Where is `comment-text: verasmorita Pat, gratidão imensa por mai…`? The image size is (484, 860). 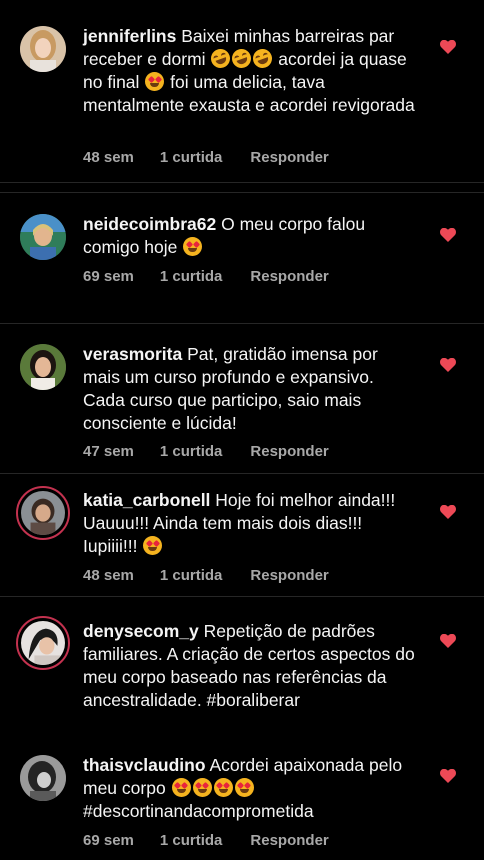 comment-text: verasmorita Pat, gratidão imensa por mai… is located at coordinates (250, 389).